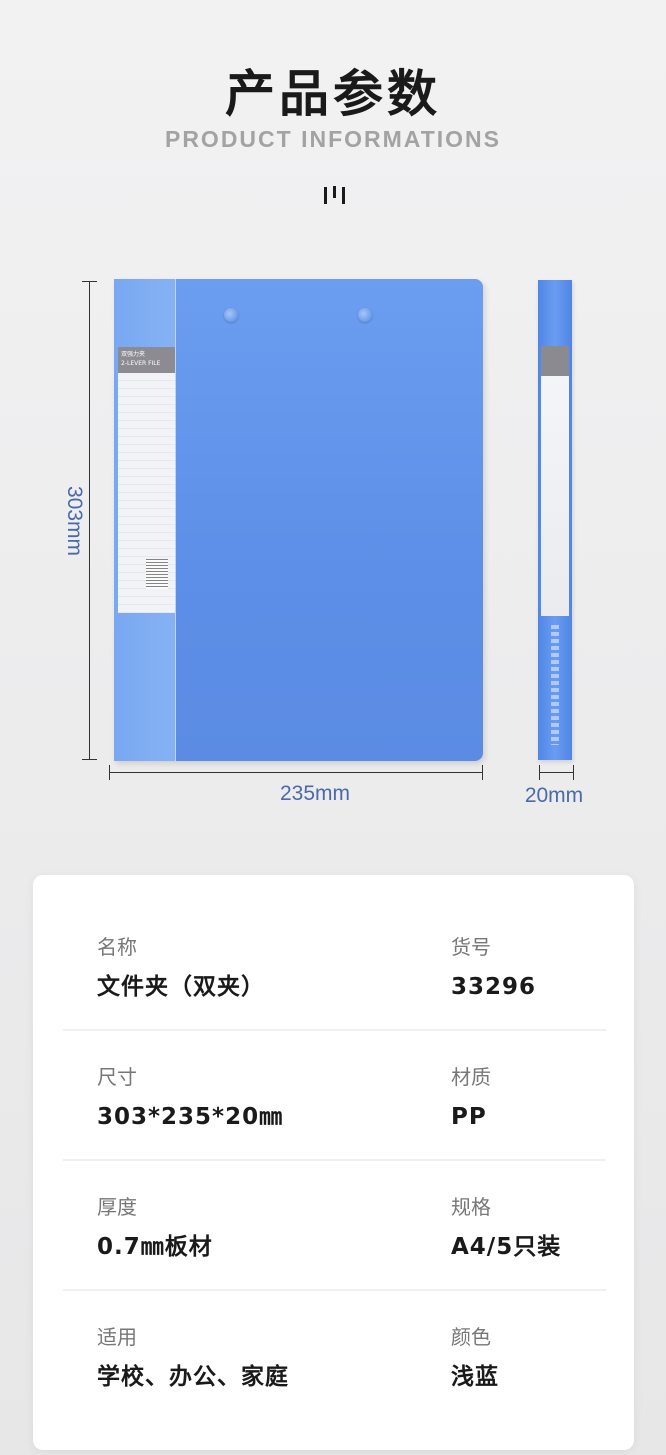 Image resolution: width=666 pixels, height=1455 pixels. I want to click on folder-label-cn: 双强力夹, so click(133, 354).